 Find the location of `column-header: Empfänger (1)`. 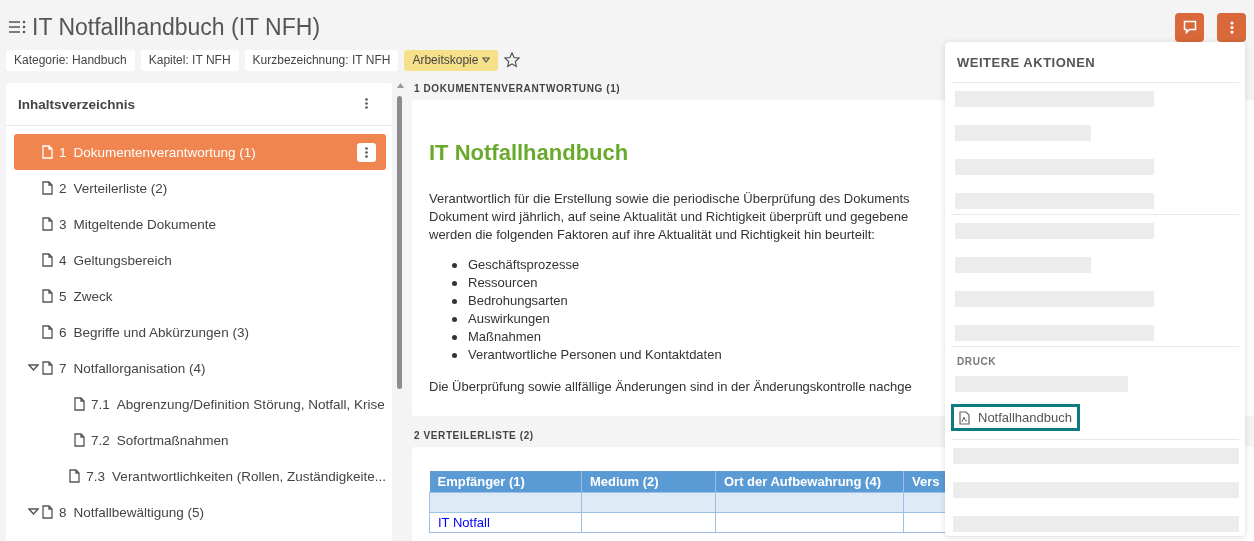

column-header: Empfänger (1) is located at coordinates (505, 482).